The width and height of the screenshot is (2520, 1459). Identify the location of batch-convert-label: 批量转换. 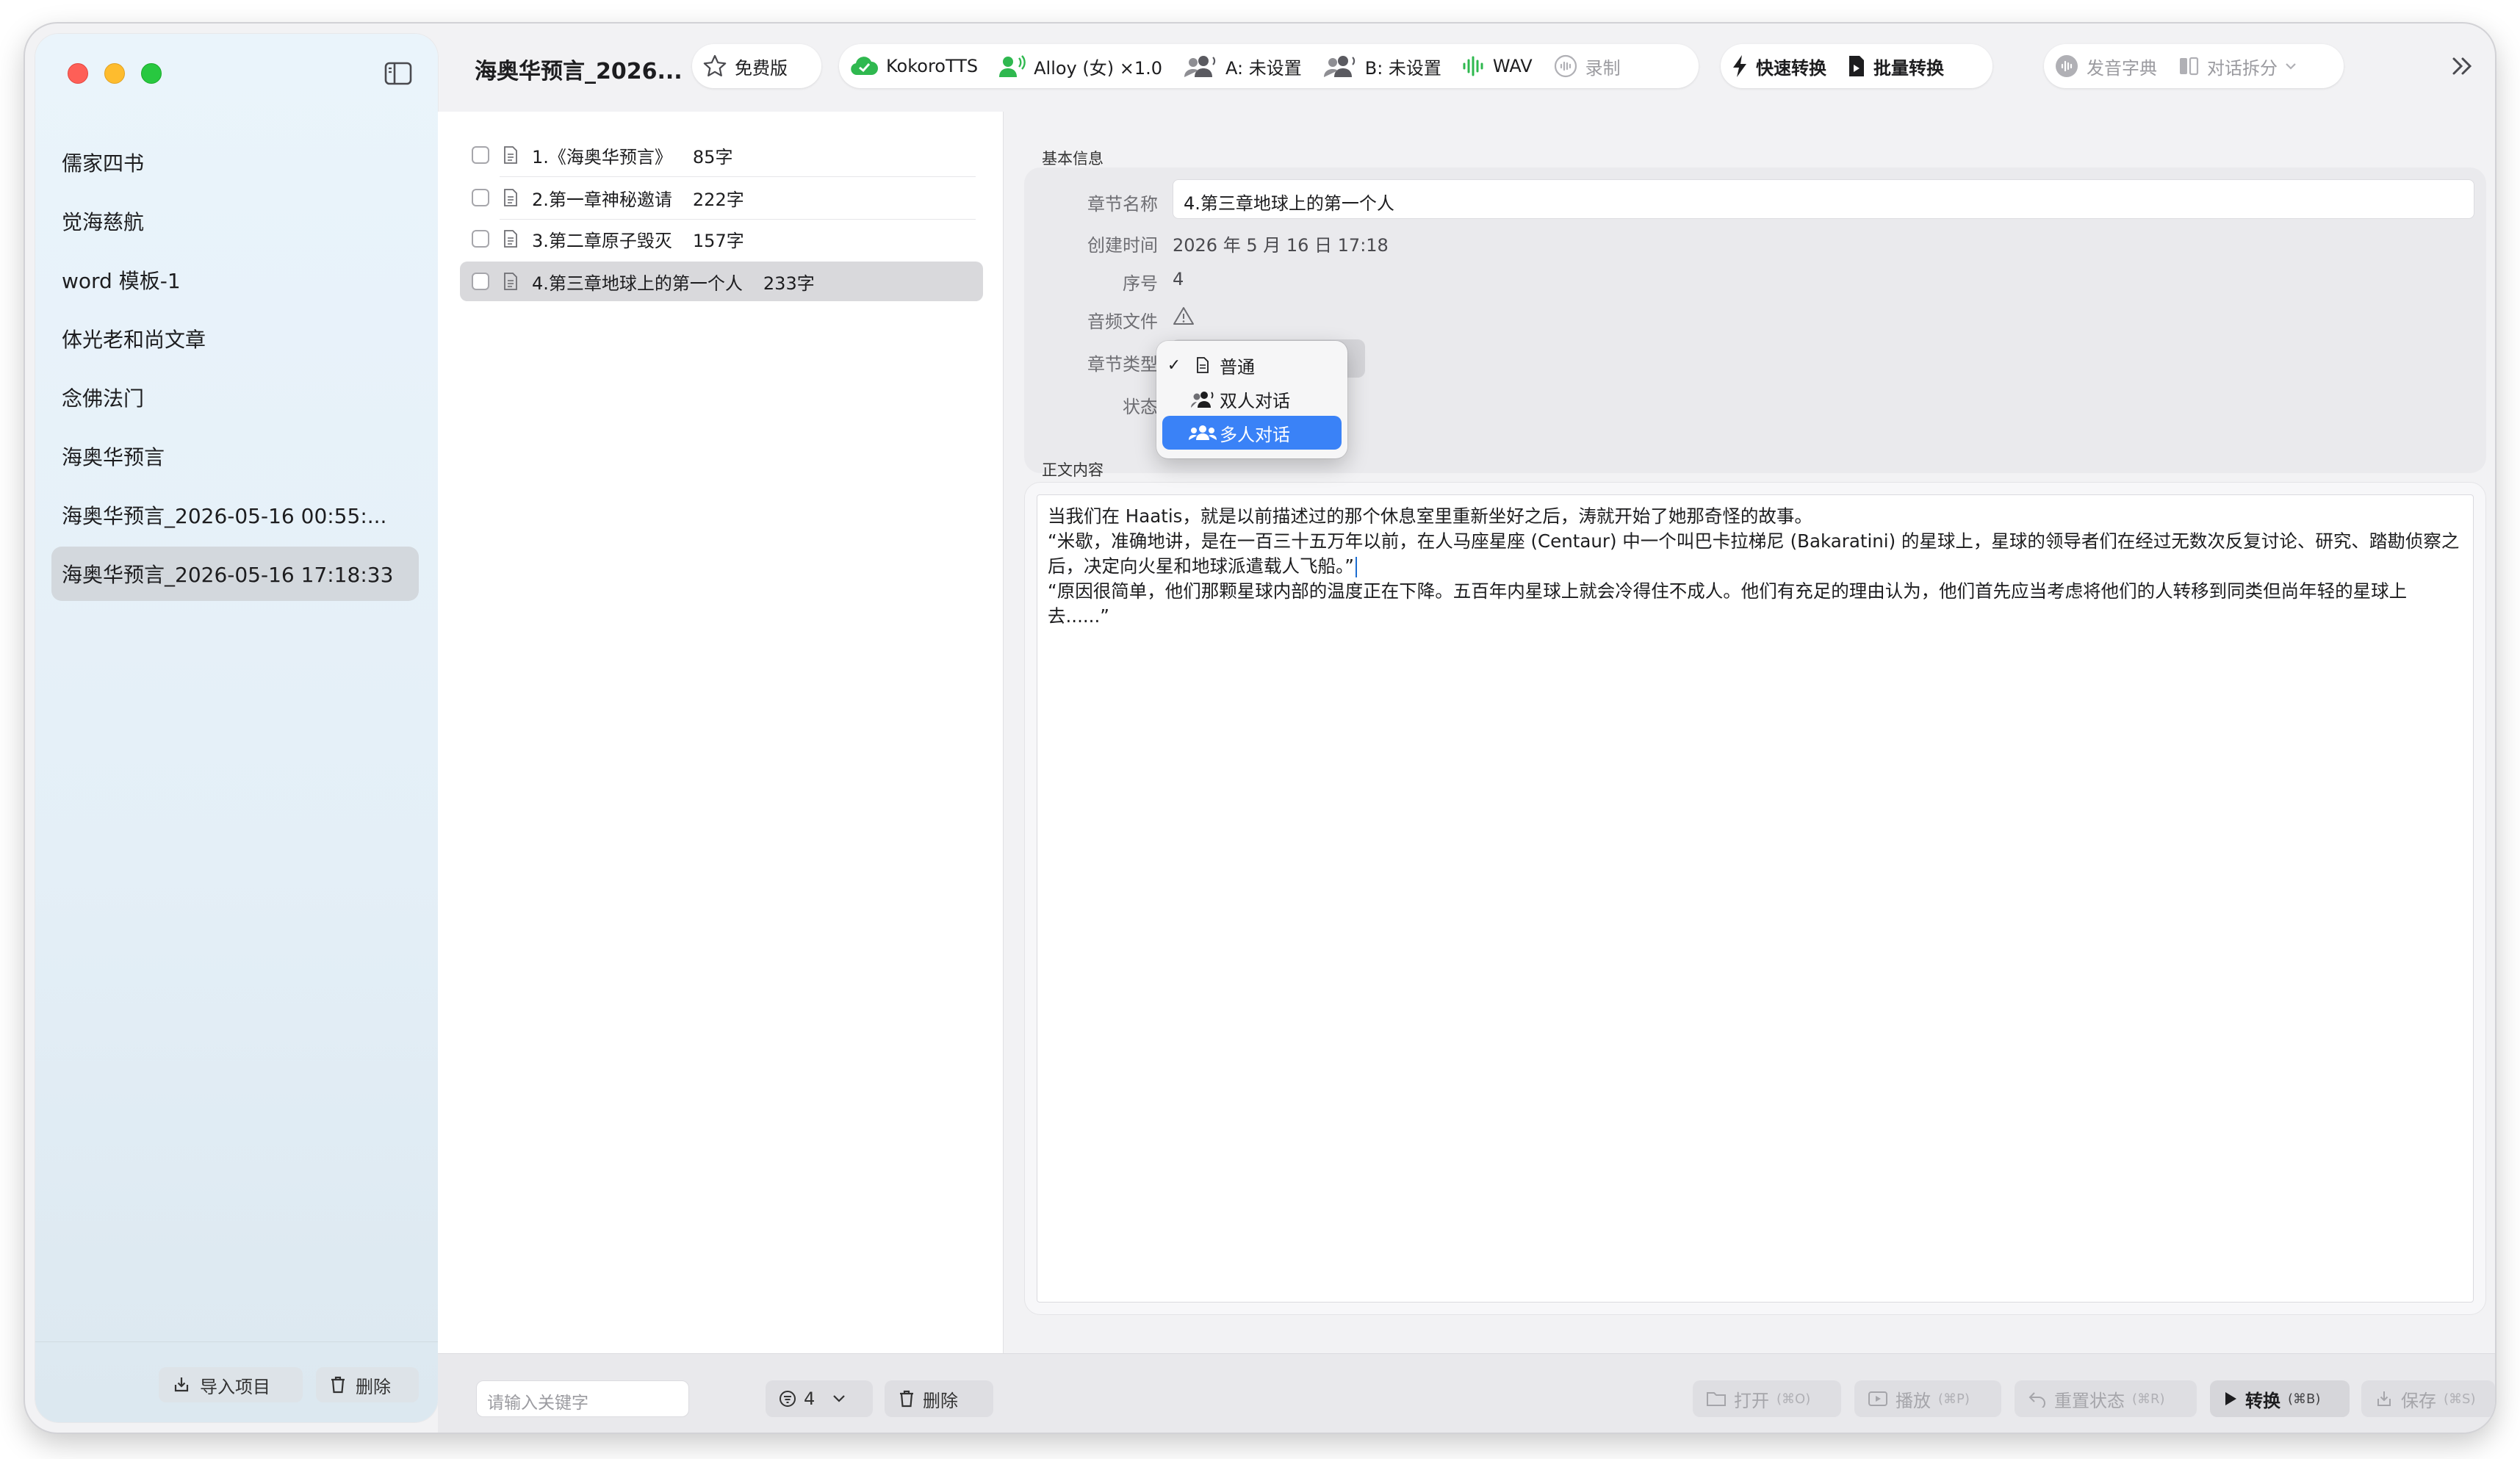
(1909, 68).